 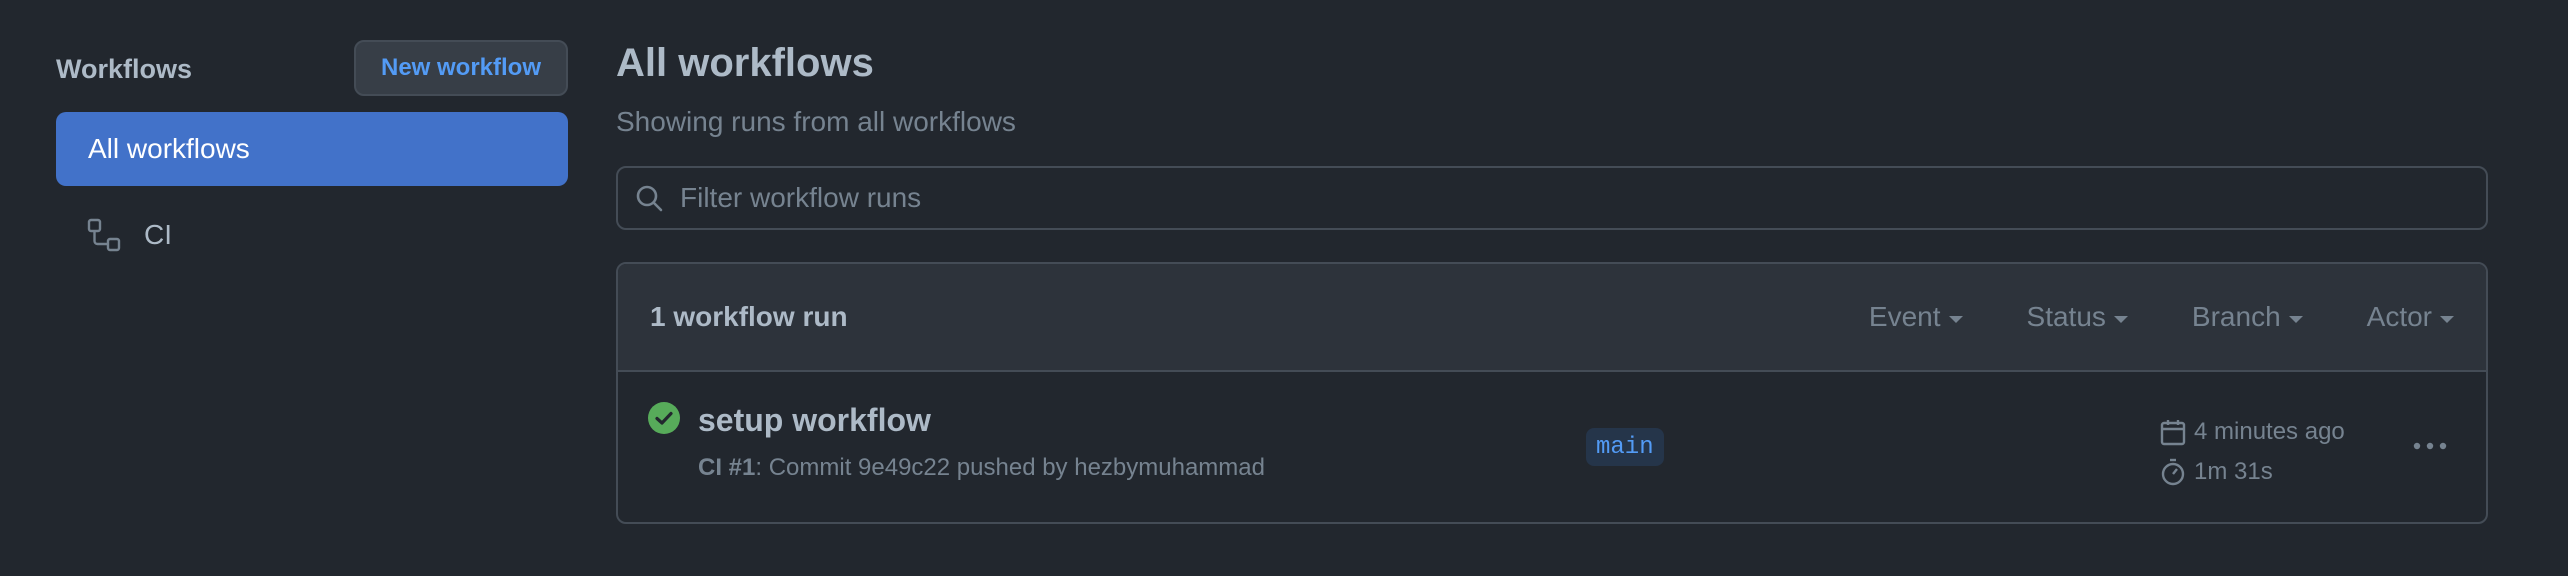 I want to click on run-time-info: 4 minutes ago 1m 31s, so click(x=2251, y=452).